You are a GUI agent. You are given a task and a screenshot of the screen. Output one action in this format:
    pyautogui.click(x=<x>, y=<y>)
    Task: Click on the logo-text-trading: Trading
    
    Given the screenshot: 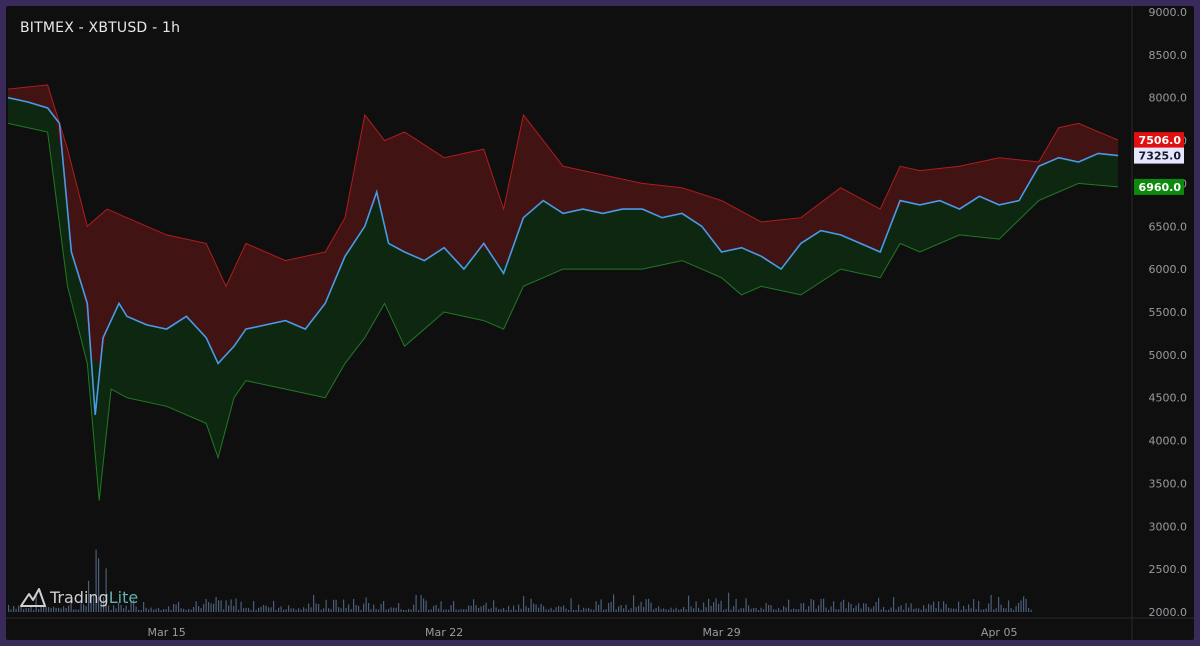 What is the action you would take?
    pyautogui.click(x=79, y=597)
    